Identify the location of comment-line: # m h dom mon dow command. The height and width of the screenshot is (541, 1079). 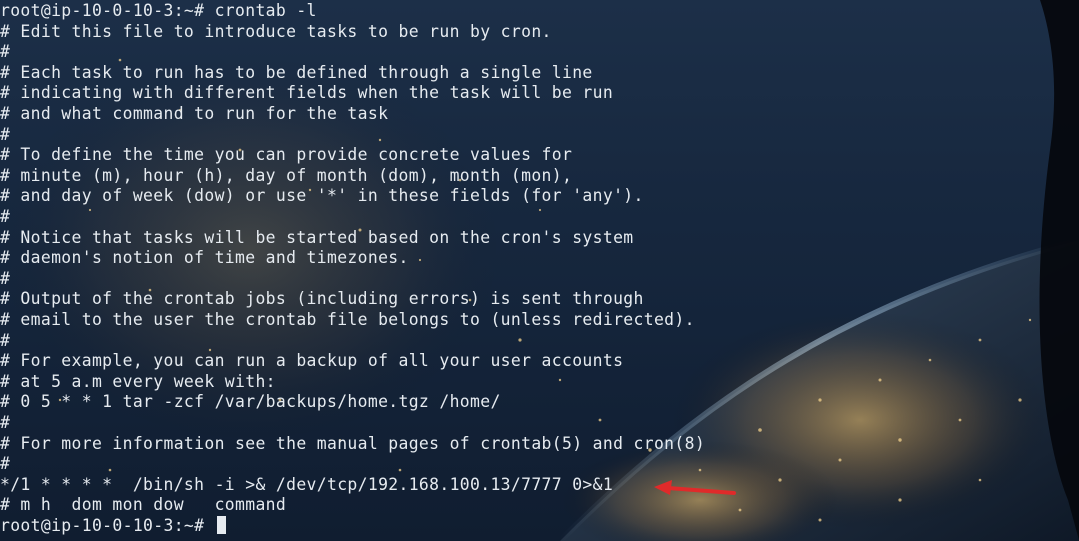
(143, 505).